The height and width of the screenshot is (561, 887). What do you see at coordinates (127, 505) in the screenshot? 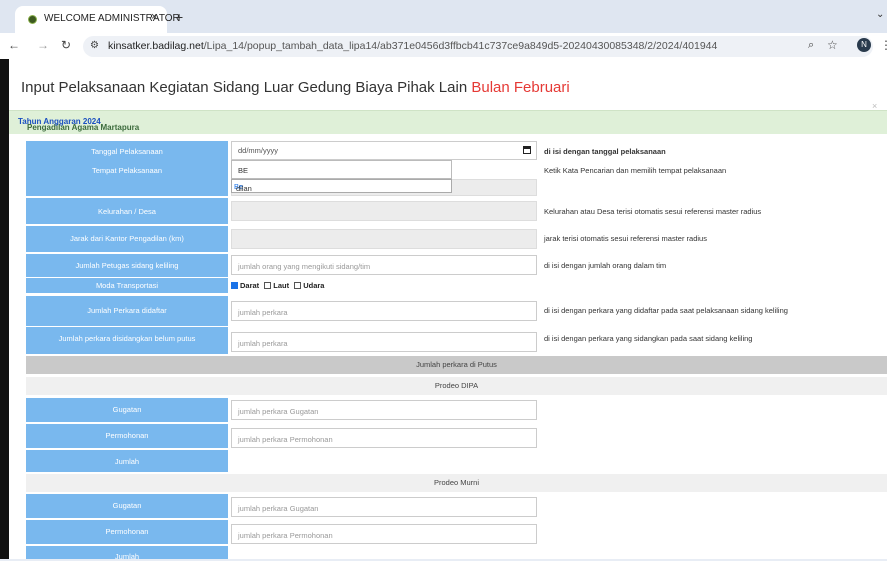
I see `murni-gugatan-label: Gugatan` at bounding box center [127, 505].